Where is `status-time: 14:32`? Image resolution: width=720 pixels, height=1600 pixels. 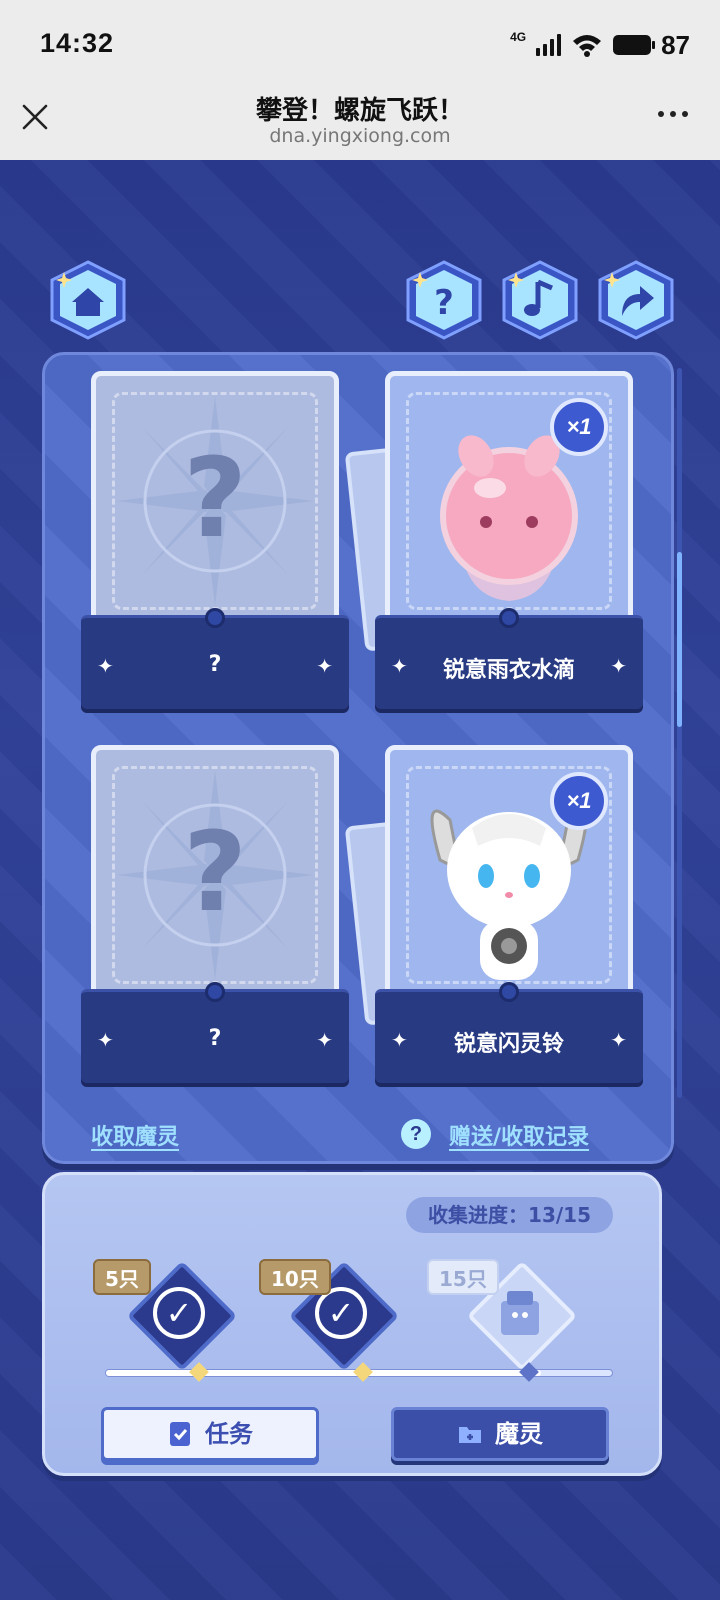 status-time: 14:32 is located at coordinates (77, 43).